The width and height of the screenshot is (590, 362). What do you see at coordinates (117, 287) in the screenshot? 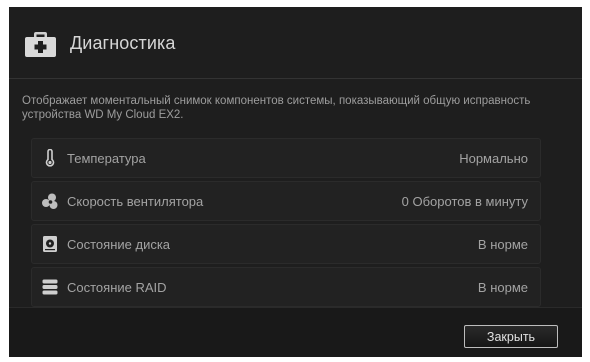
I see `row-label: Состояние RAID` at bounding box center [117, 287].